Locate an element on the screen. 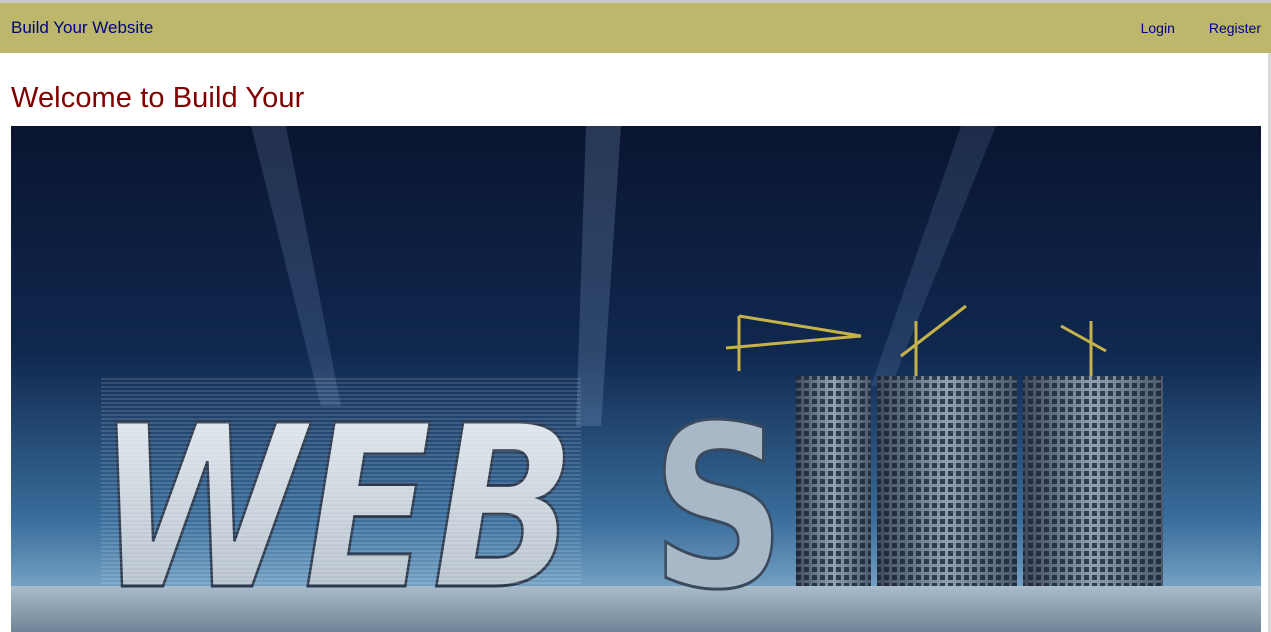 This screenshot has width=1271, height=632. login-link: Login is located at coordinates (1158, 28).